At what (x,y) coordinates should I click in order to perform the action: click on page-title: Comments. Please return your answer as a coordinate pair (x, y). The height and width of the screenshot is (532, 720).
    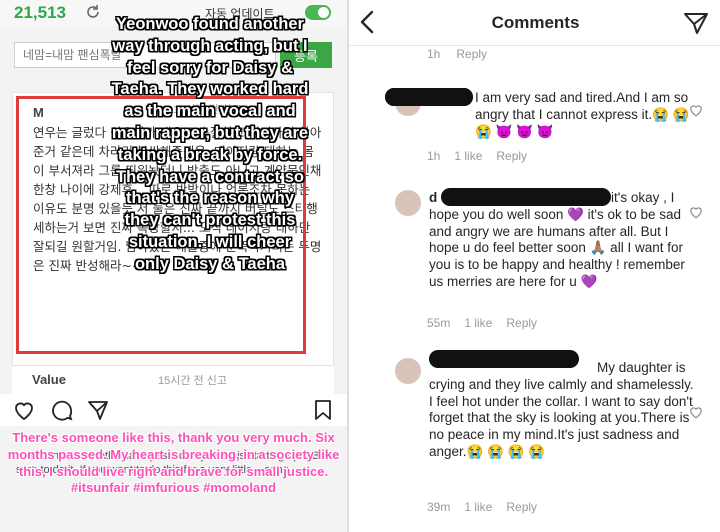
    Looking at the image, I should click on (535, 22).